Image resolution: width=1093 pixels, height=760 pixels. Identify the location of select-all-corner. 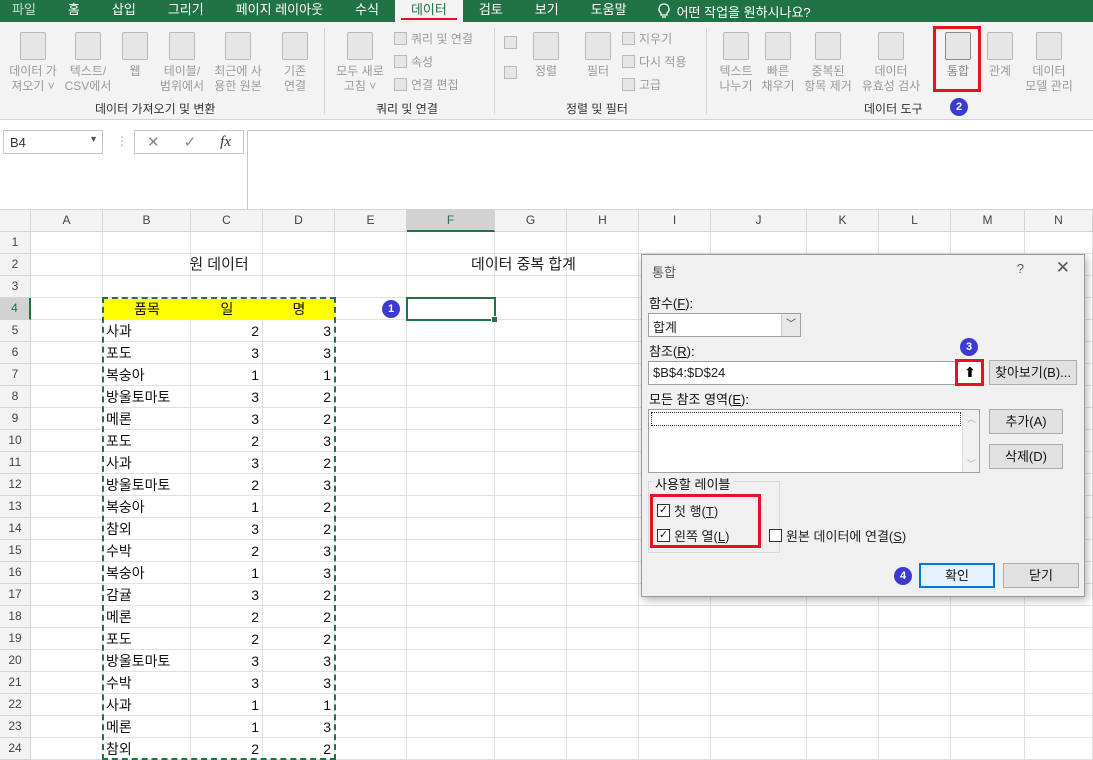
(15, 221).